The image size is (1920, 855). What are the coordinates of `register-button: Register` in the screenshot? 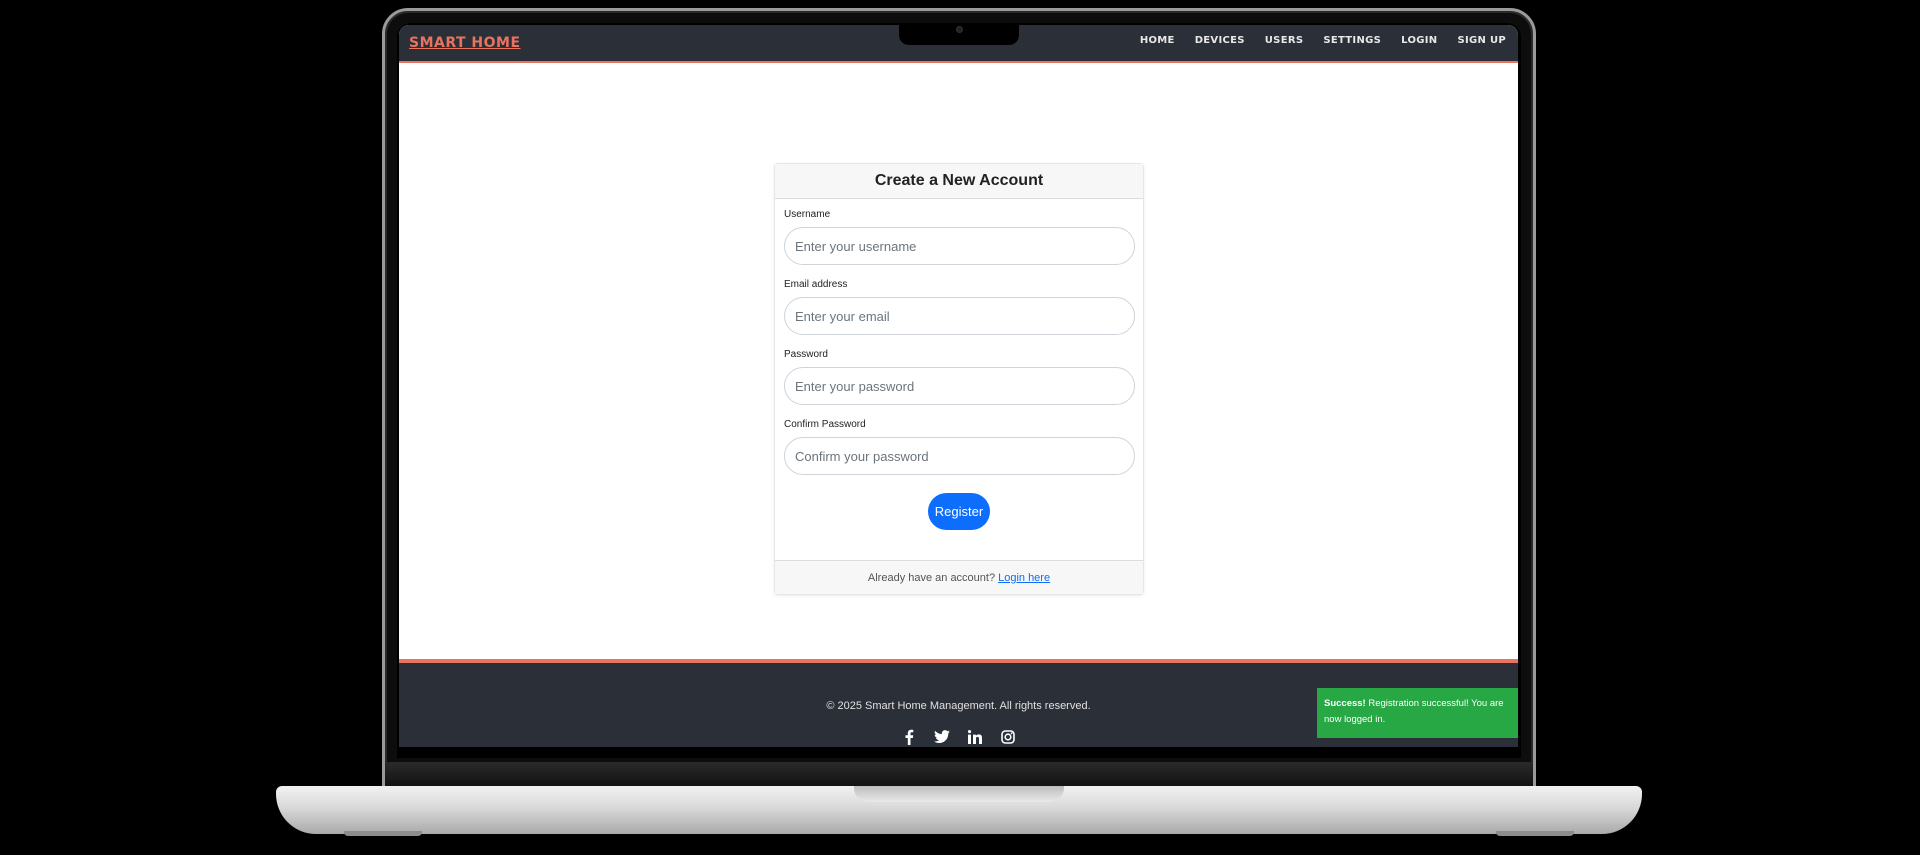 It's located at (959, 511).